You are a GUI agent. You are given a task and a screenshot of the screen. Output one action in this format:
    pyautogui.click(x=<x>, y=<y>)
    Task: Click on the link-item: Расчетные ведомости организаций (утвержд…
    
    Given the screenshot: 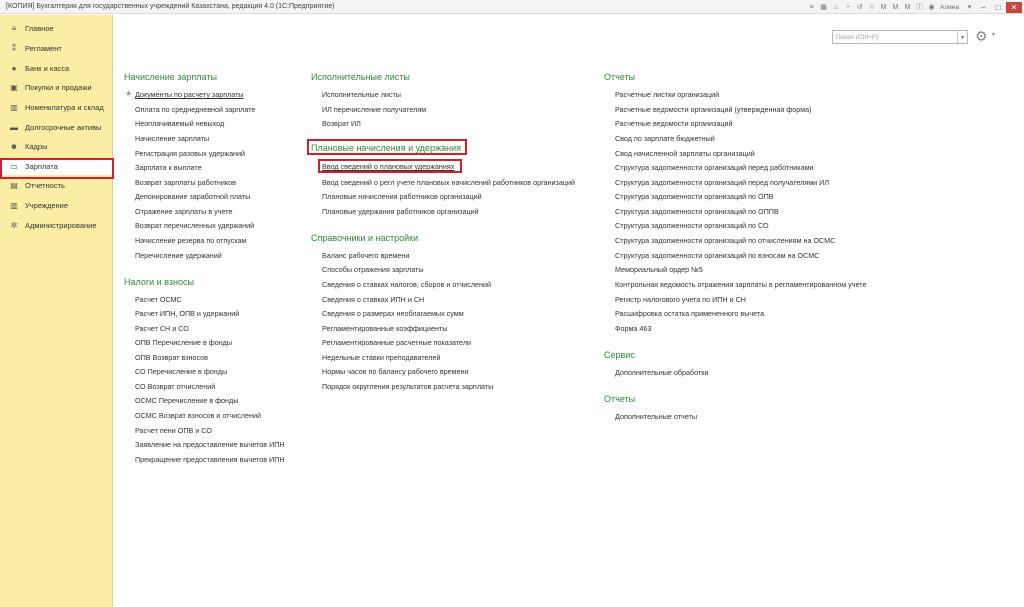 What is the action you would take?
    pyautogui.click(x=713, y=109)
    